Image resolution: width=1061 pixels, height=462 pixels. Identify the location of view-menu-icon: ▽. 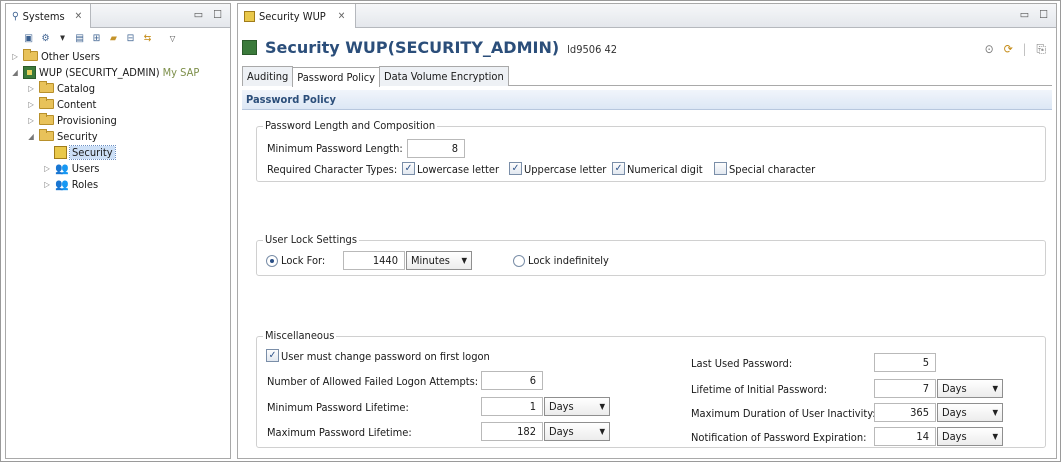
(172, 38).